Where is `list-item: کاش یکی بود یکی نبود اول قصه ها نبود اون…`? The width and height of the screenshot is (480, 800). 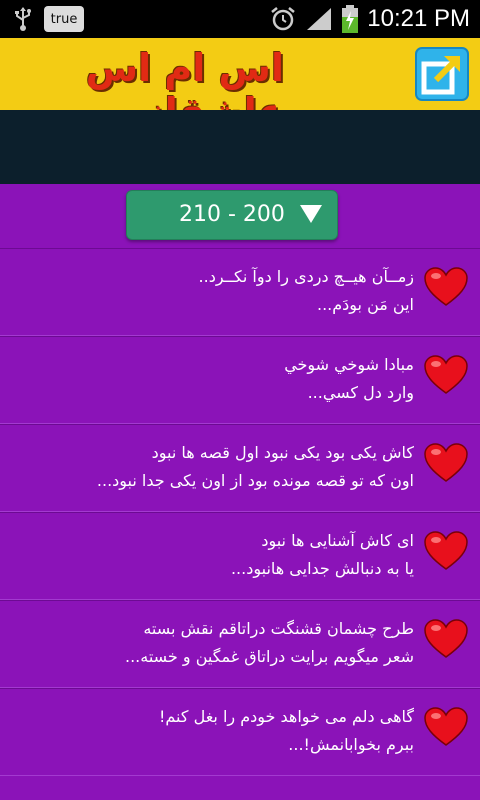
list-item: کاش یکی بود یکی نبود اول قصه ها نبود اون… is located at coordinates (240, 468).